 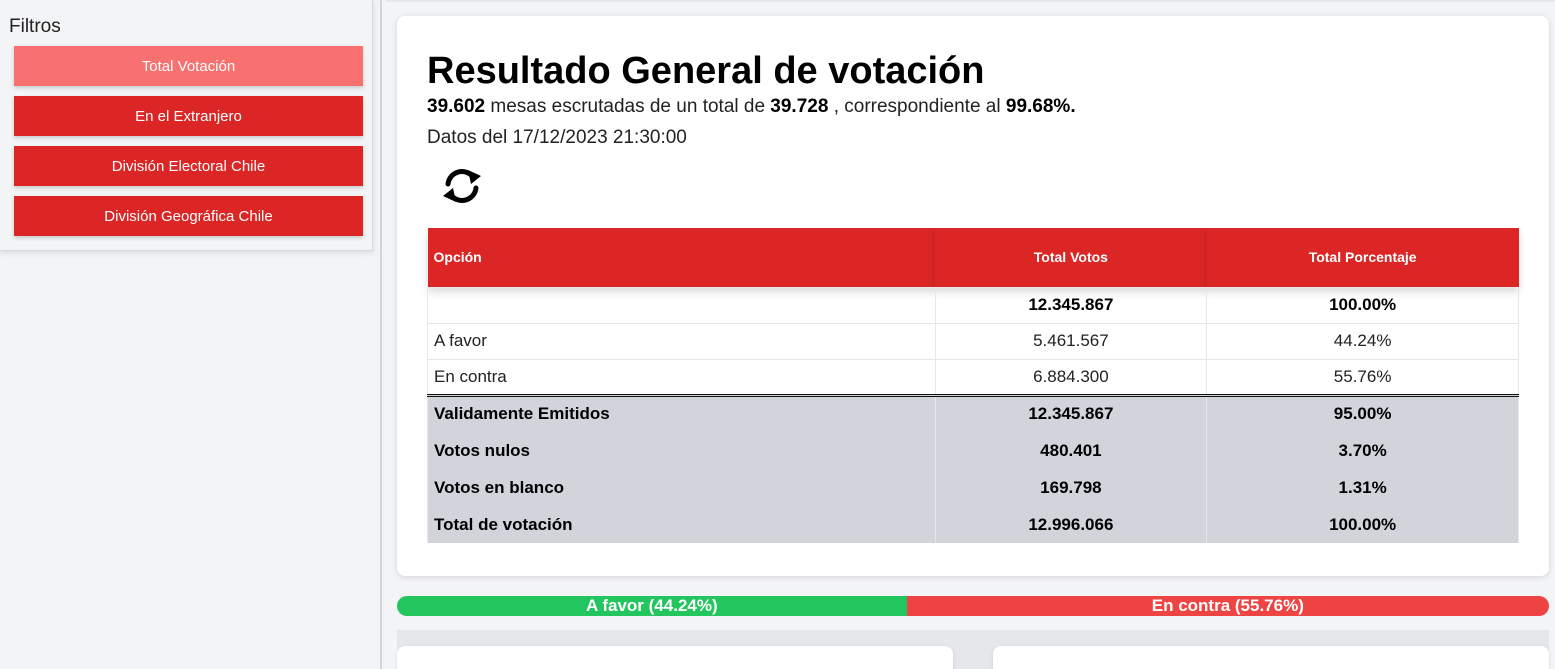 I want to click on table-header-row: Opción Total Votos Total Porcentaje, so click(x=973, y=257).